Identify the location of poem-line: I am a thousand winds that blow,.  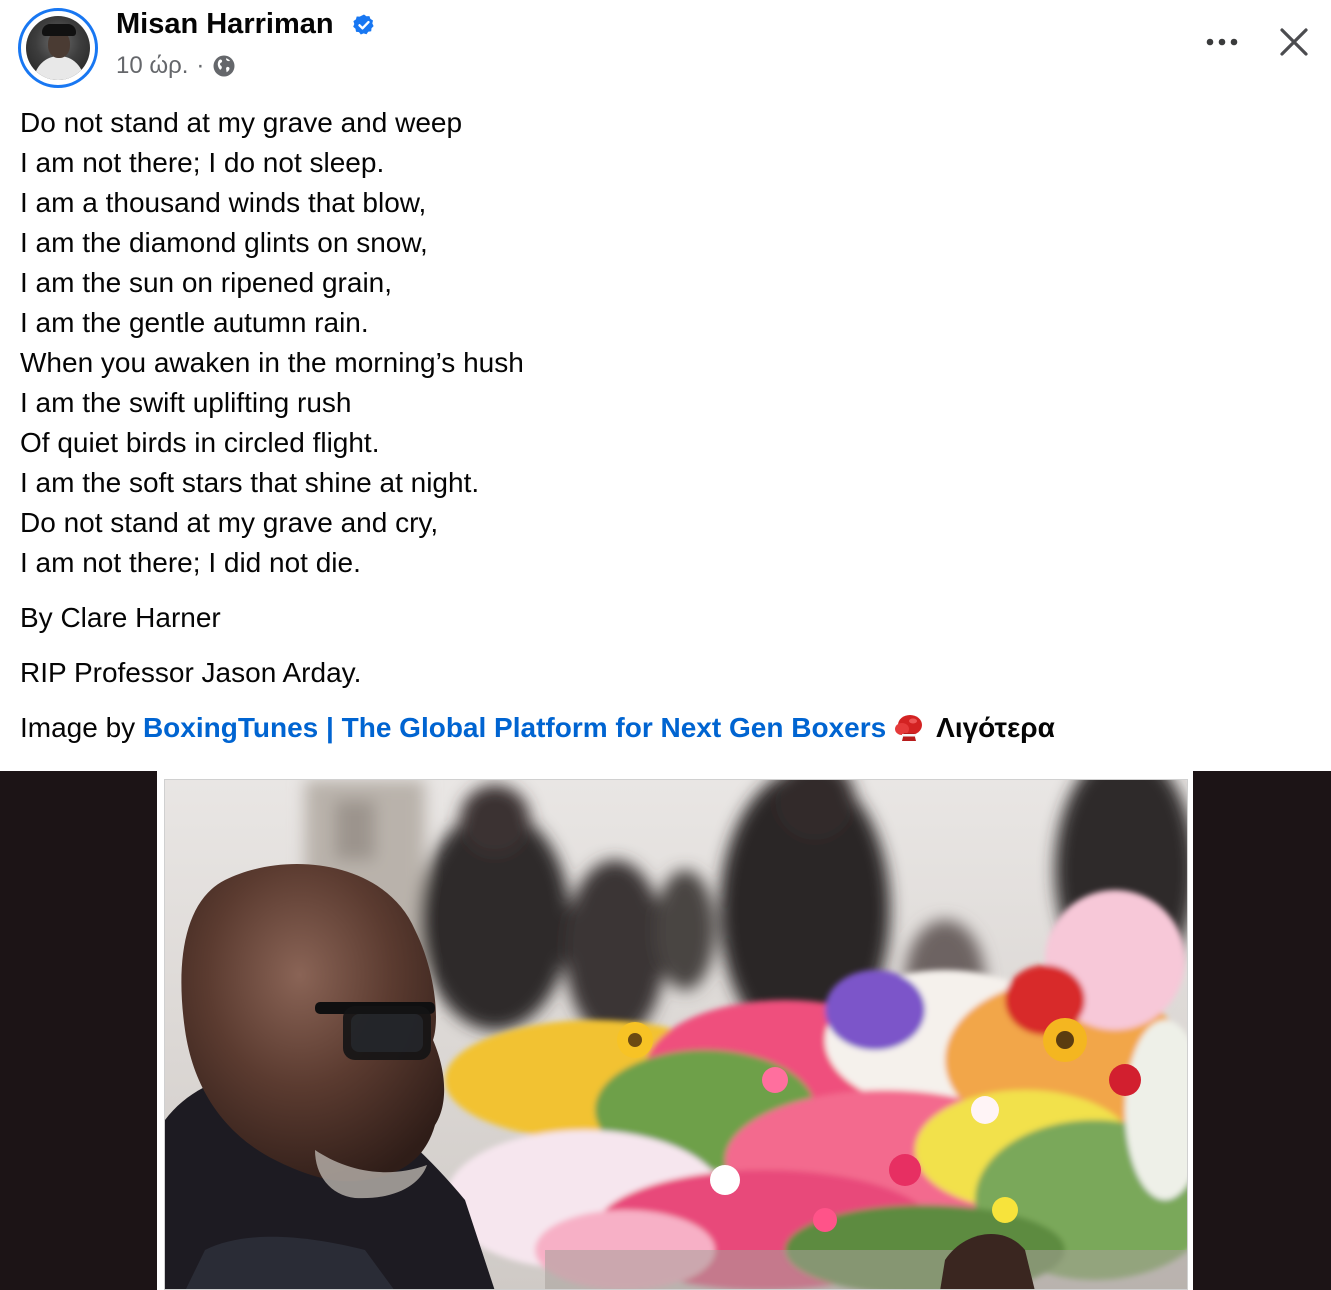
(223, 202).